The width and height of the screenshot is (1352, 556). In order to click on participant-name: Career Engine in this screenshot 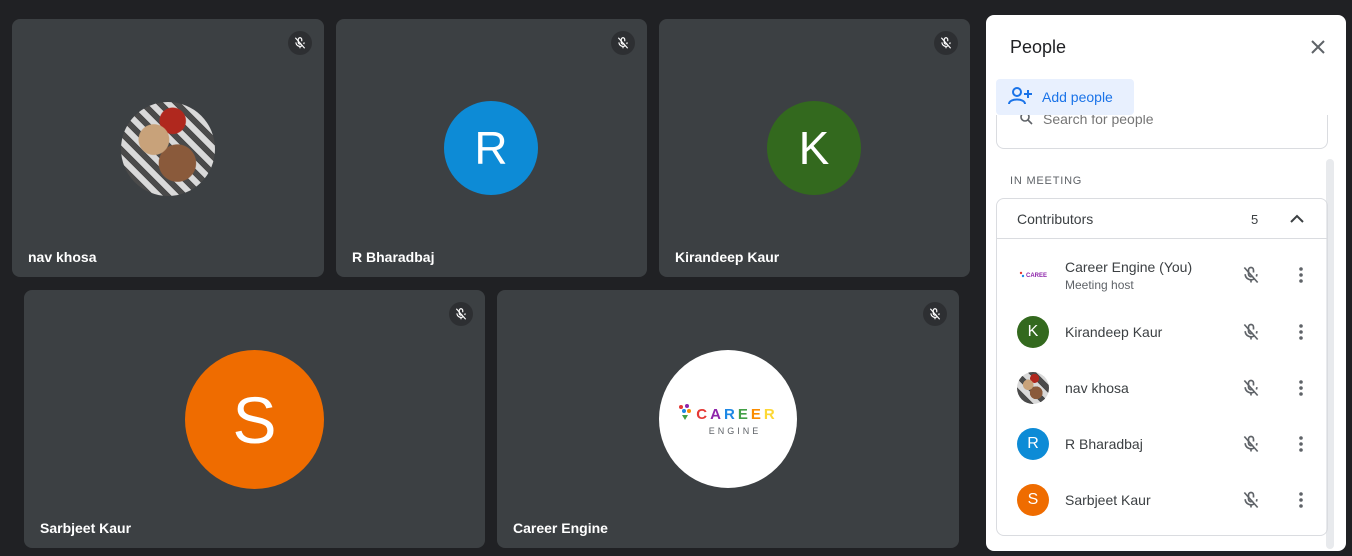, I will do `click(560, 528)`.